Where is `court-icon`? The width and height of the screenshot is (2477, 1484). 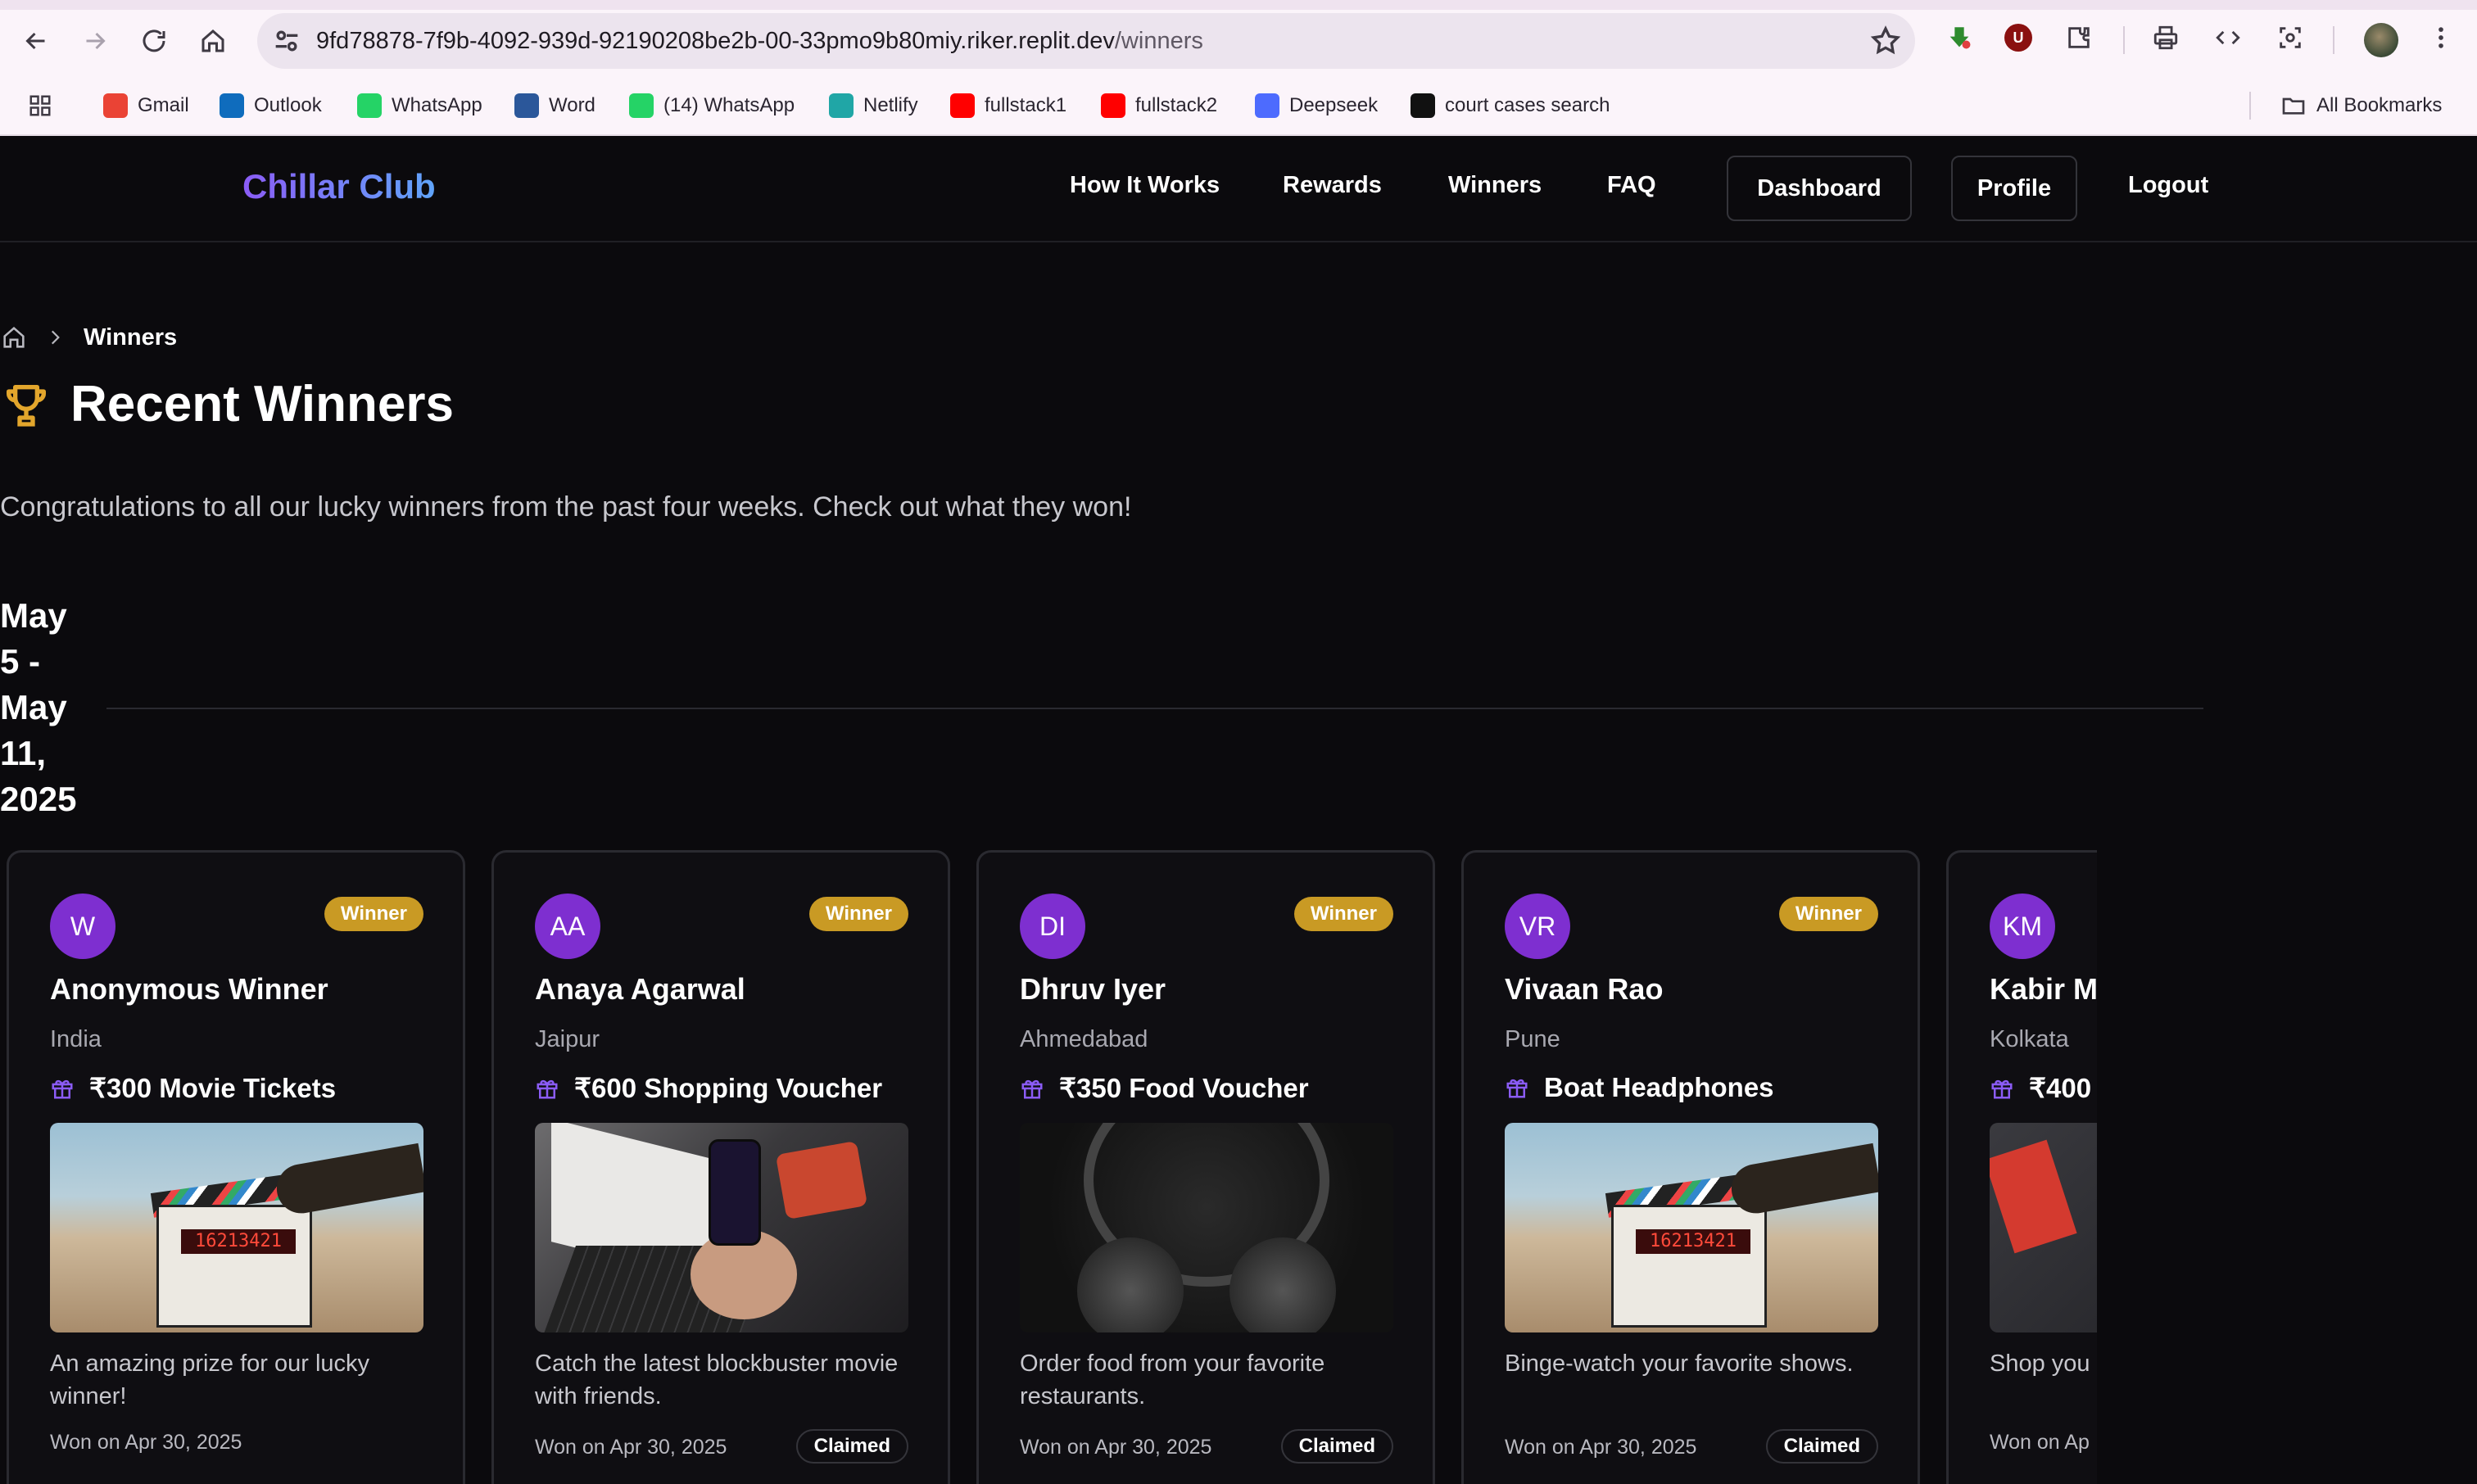 court-icon is located at coordinates (1423, 106).